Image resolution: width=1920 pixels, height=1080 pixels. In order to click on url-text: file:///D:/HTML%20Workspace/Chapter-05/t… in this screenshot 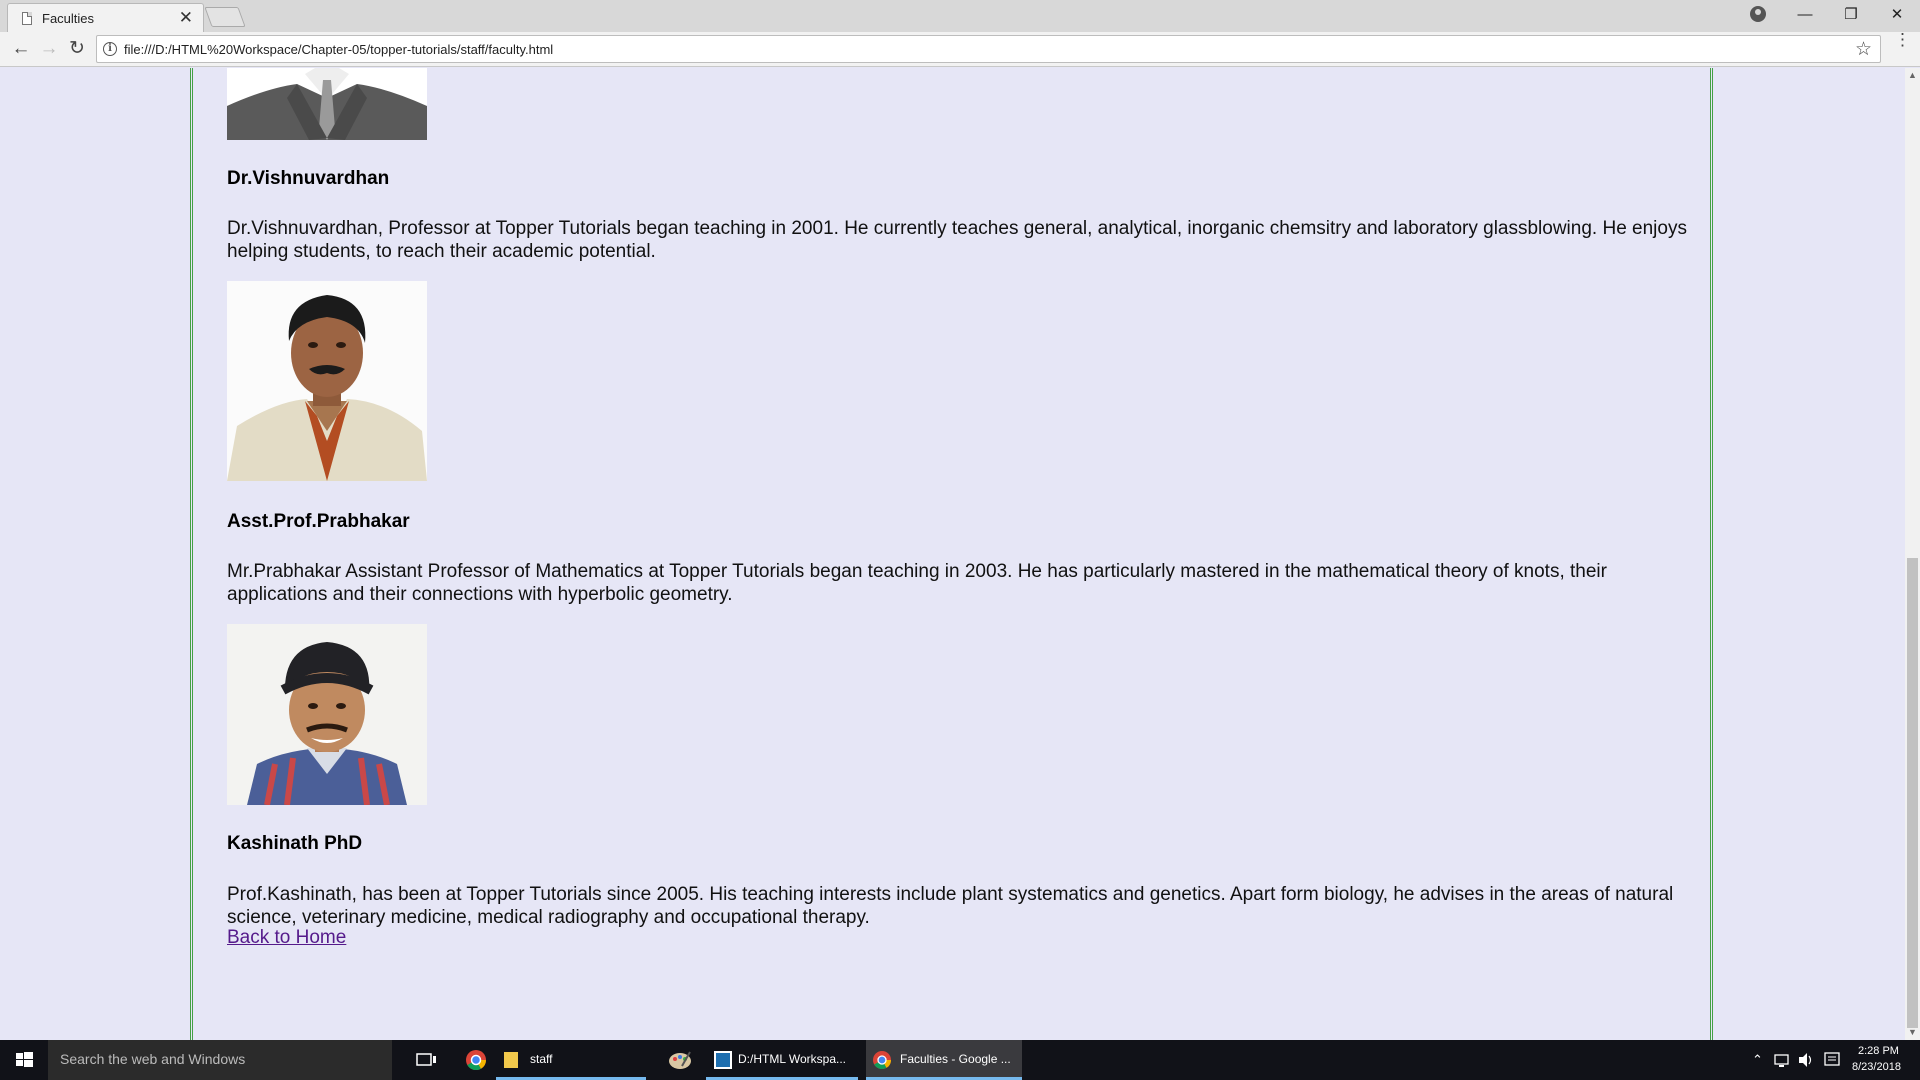, I will do `click(338, 49)`.